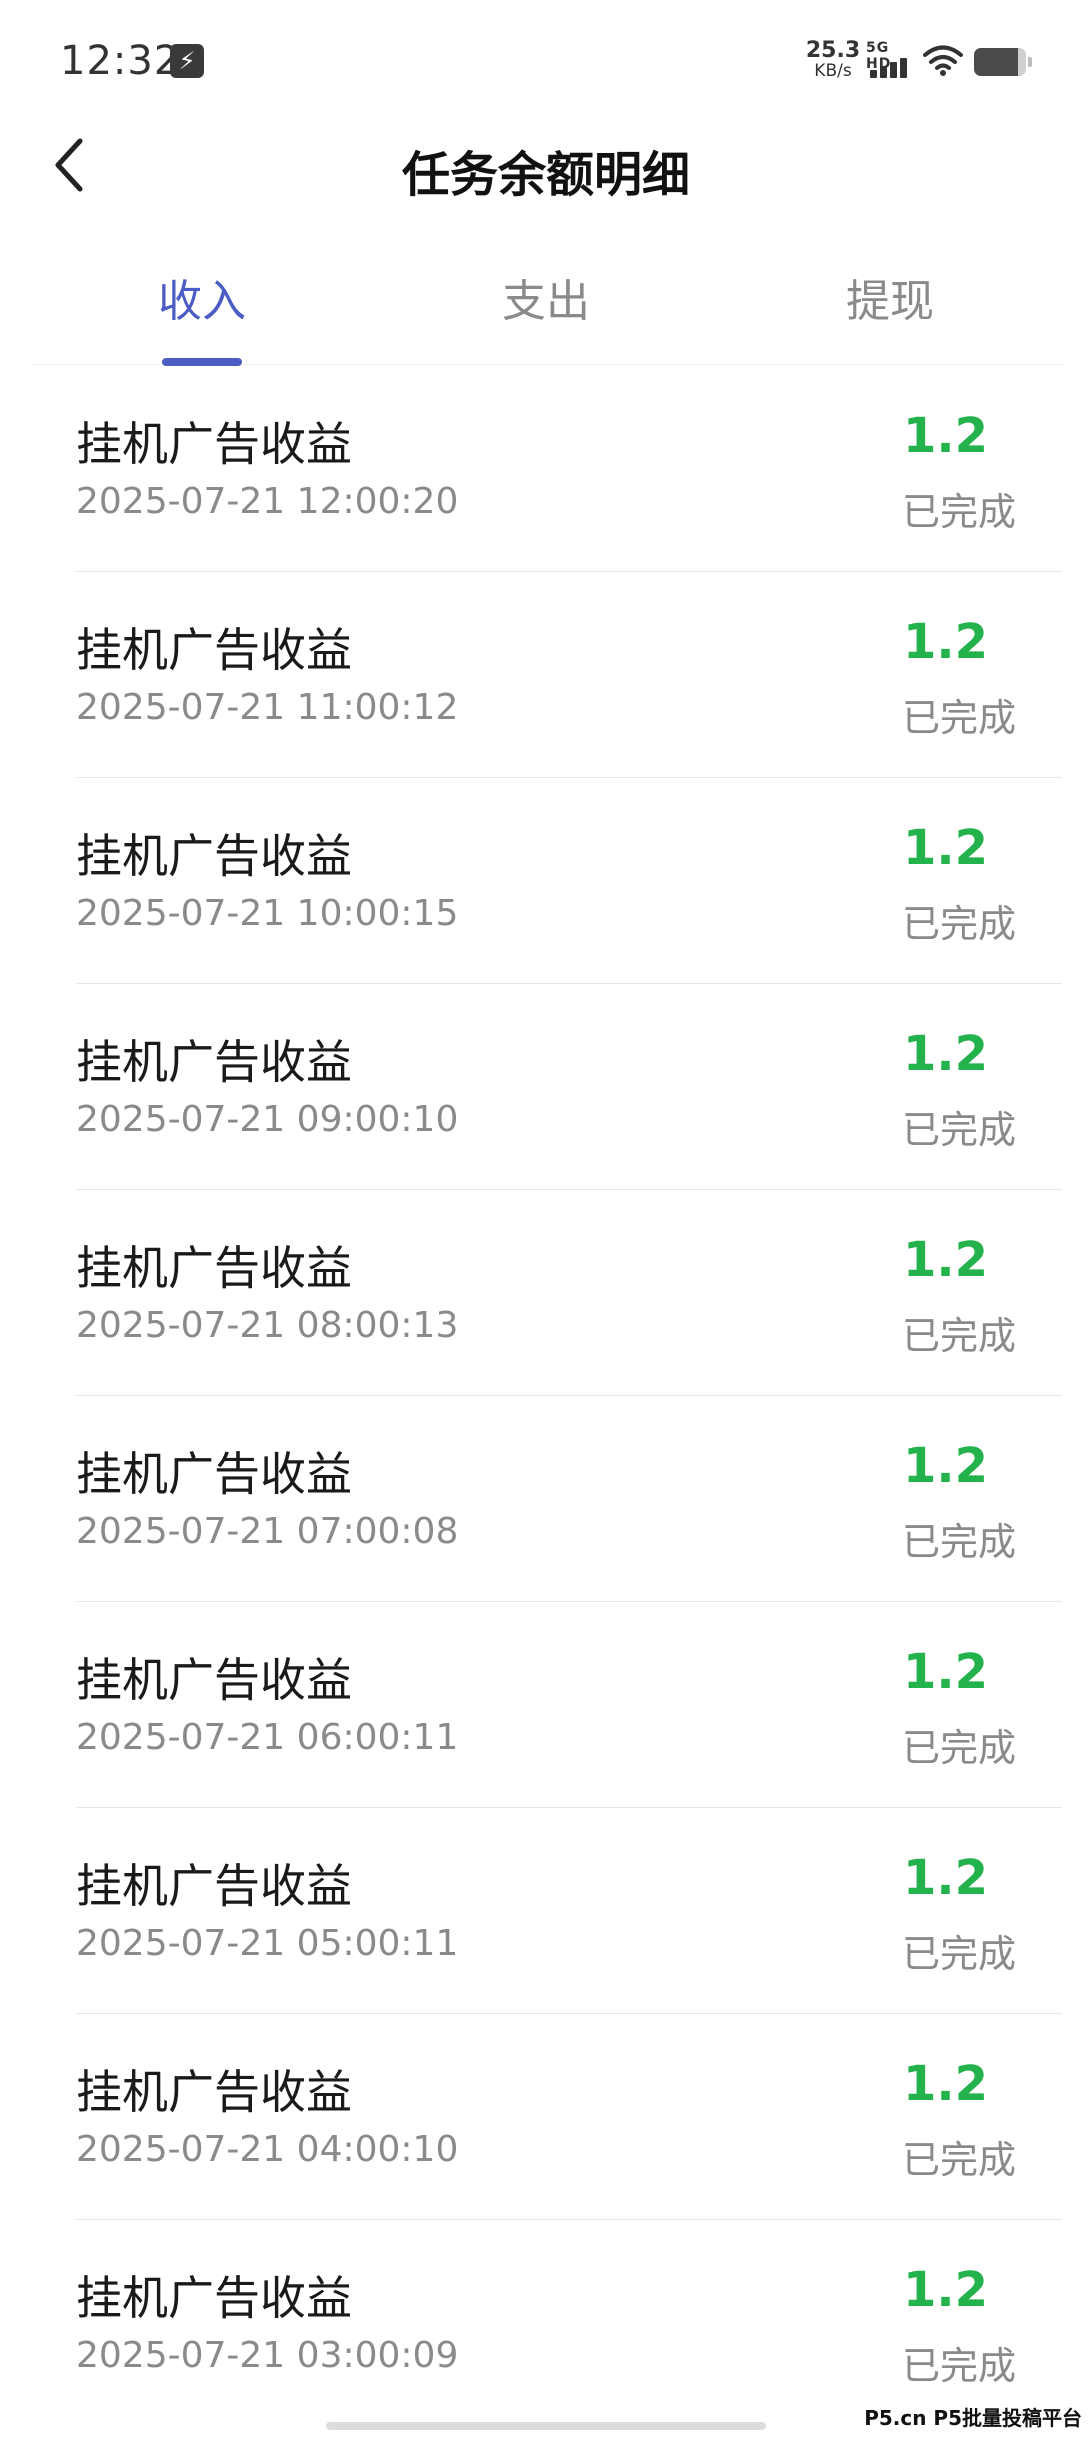 Image resolution: width=1092 pixels, height=2437 pixels. Describe the element at coordinates (833, 50) in the screenshot. I see `network-speed-value: 25.3` at that location.